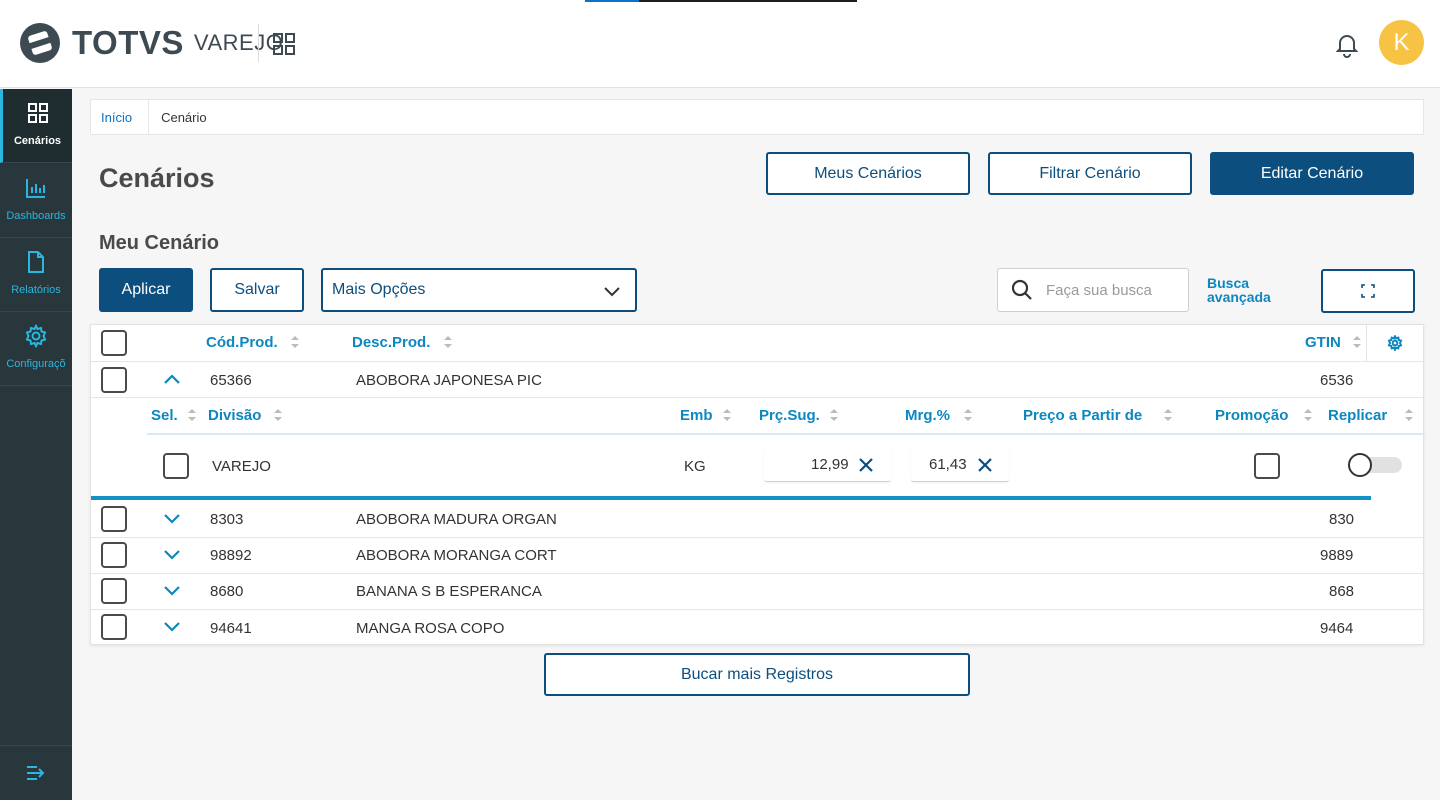 This screenshot has height=800, width=1440. Describe the element at coordinates (36, 201) in the screenshot. I see `sidebar-item-dashboards: Dashboards` at that location.